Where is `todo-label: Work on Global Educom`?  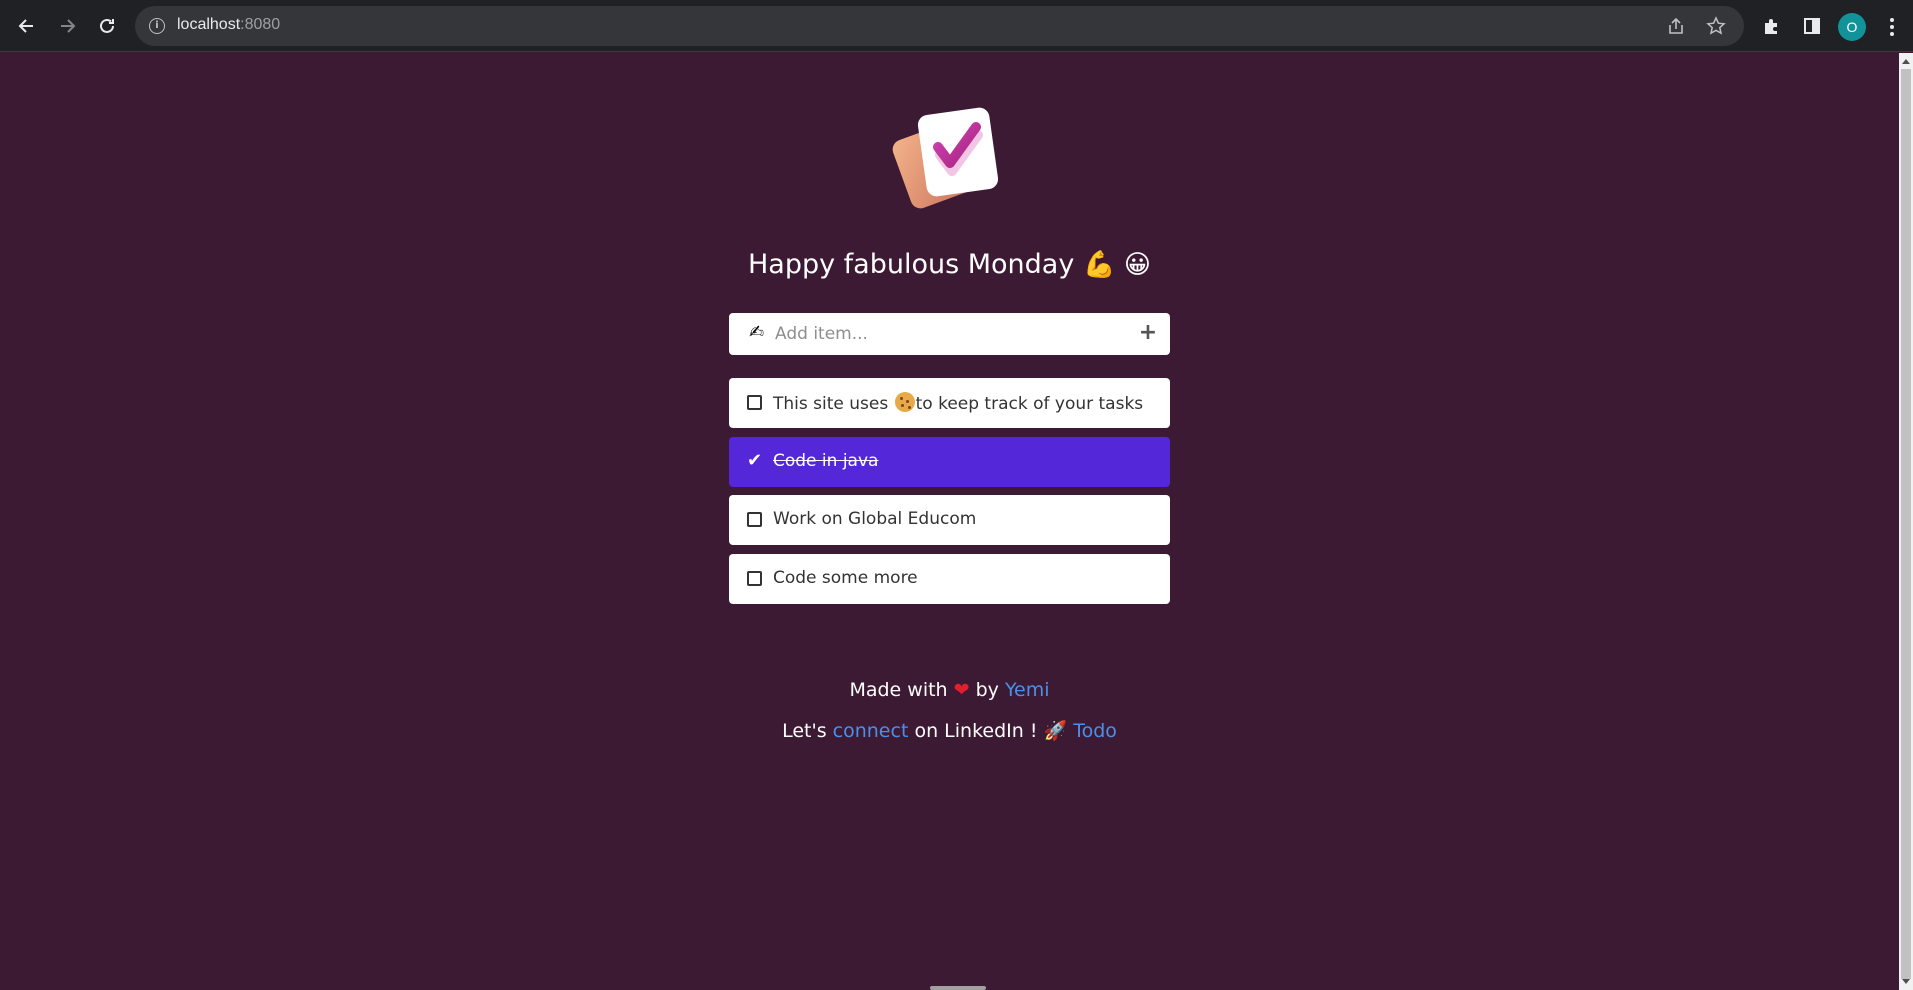
todo-label: Work on Global Educom is located at coordinates (875, 519).